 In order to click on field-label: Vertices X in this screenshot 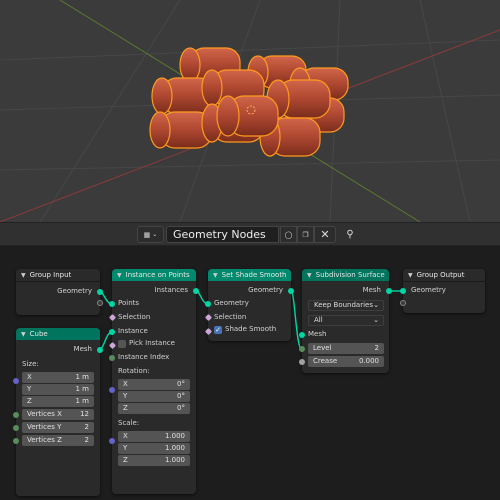, I will do `click(44, 414)`.